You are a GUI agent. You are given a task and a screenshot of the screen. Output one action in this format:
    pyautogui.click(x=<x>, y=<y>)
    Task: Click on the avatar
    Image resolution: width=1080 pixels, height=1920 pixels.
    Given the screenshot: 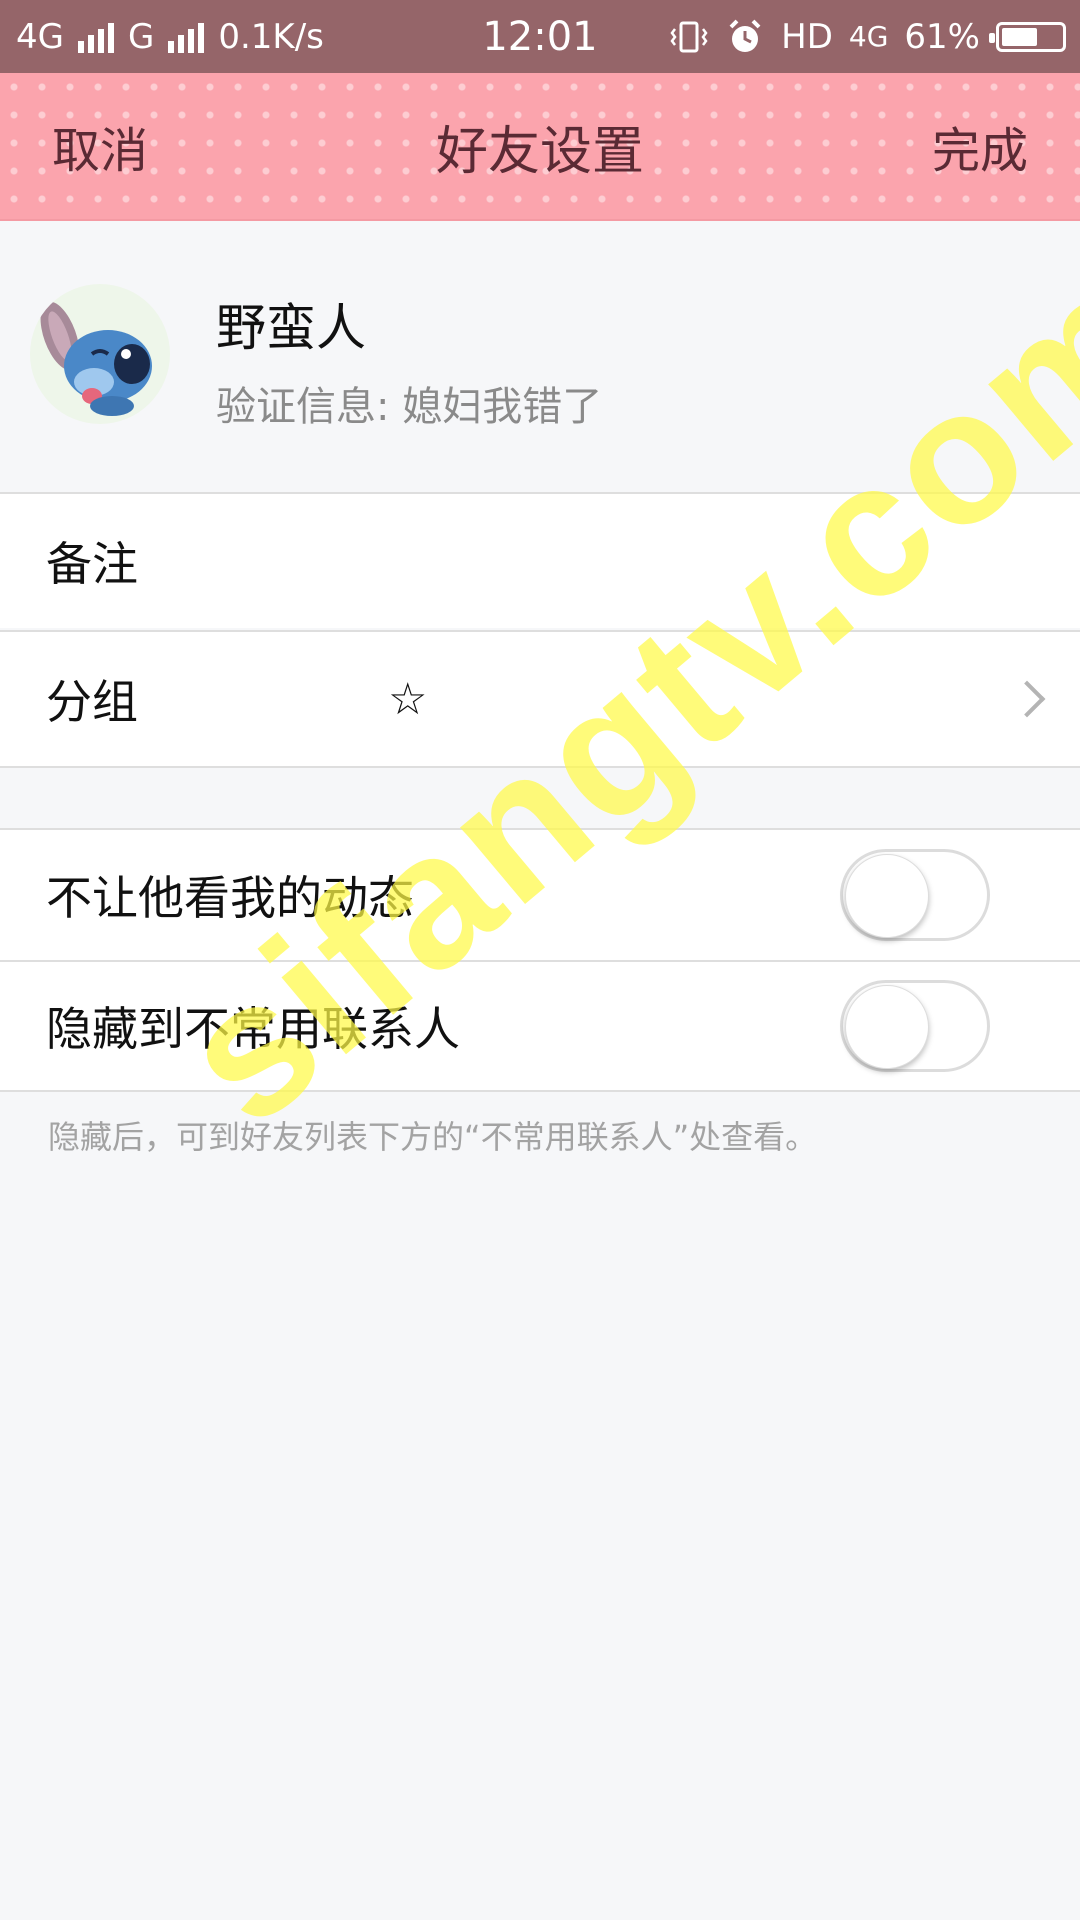 What is the action you would take?
    pyautogui.click(x=100, y=354)
    